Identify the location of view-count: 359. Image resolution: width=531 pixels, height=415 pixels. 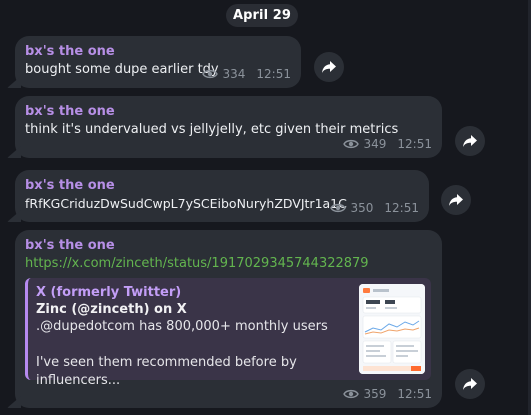
(375, 394).